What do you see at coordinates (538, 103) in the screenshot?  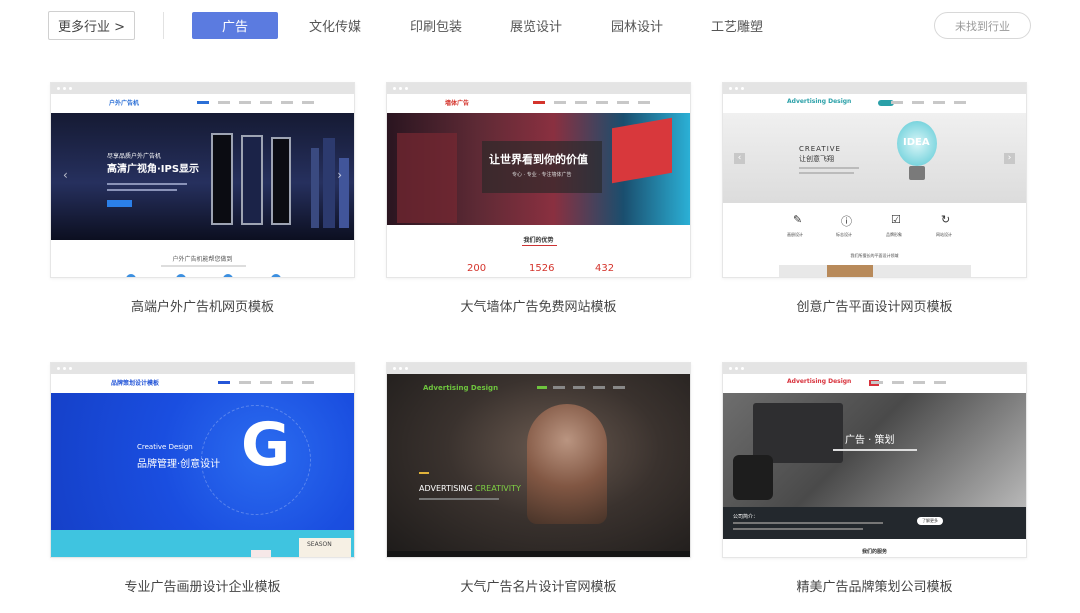 I see `preview-nav: 墙体广告` at bounding box center [538, 103].